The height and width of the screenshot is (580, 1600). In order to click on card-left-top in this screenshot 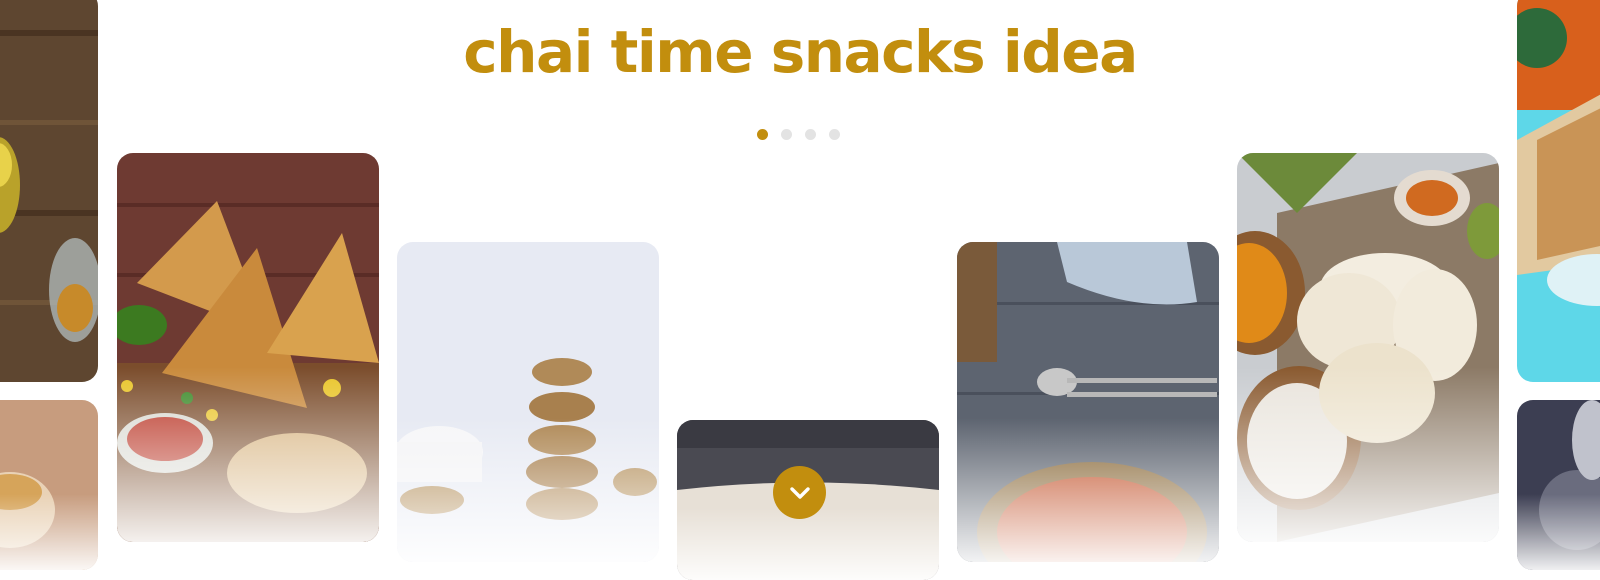, I will do `click(49, 191)`.